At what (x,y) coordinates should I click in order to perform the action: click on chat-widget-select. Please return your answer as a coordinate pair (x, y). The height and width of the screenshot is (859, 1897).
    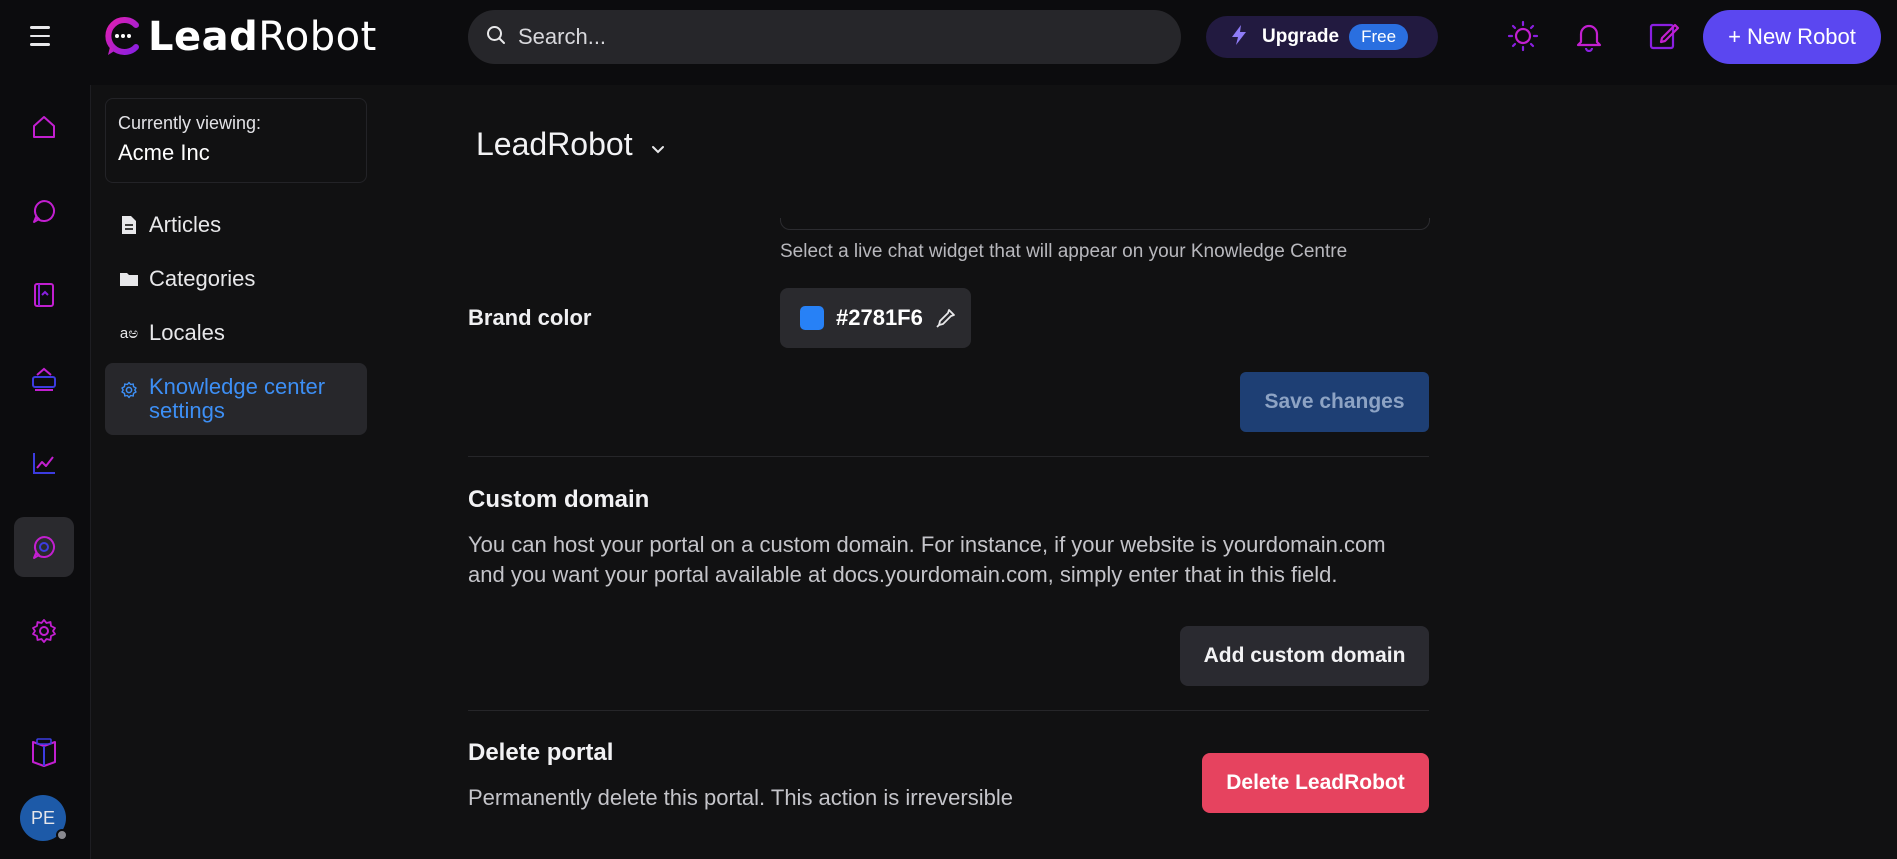
    Looking at the image, I should click on (1105, 224).